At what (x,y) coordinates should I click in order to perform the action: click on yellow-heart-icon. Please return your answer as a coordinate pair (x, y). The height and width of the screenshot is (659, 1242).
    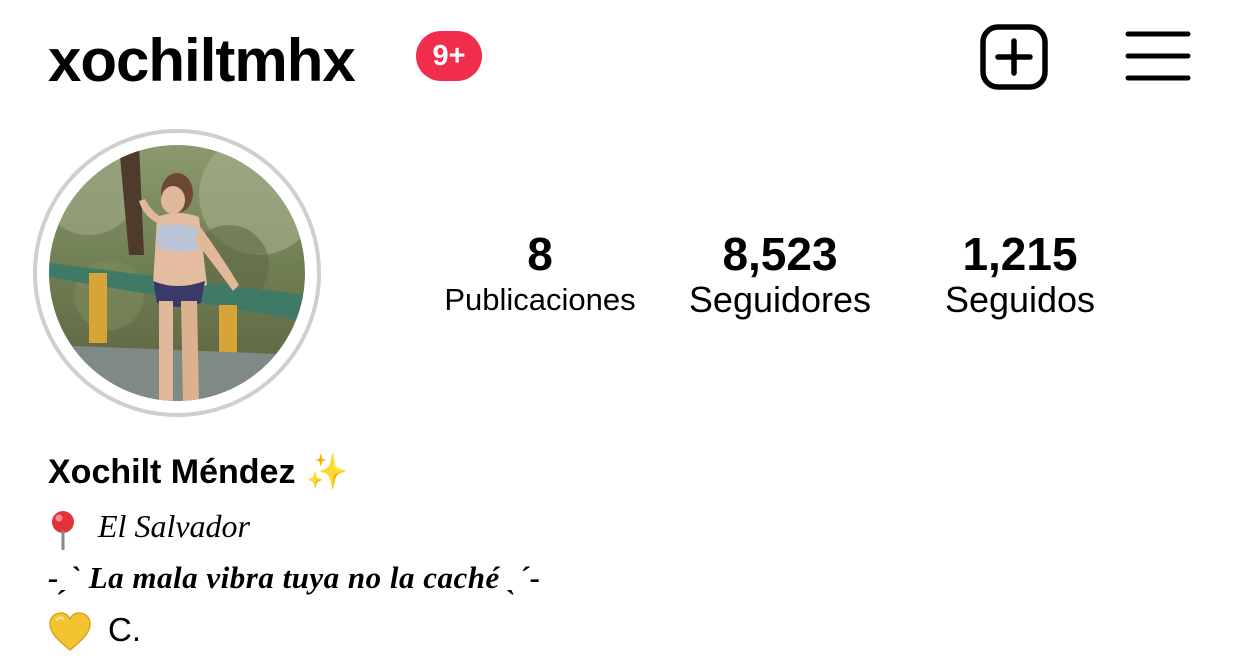
    Looking at the image, I should click on (70, 632).